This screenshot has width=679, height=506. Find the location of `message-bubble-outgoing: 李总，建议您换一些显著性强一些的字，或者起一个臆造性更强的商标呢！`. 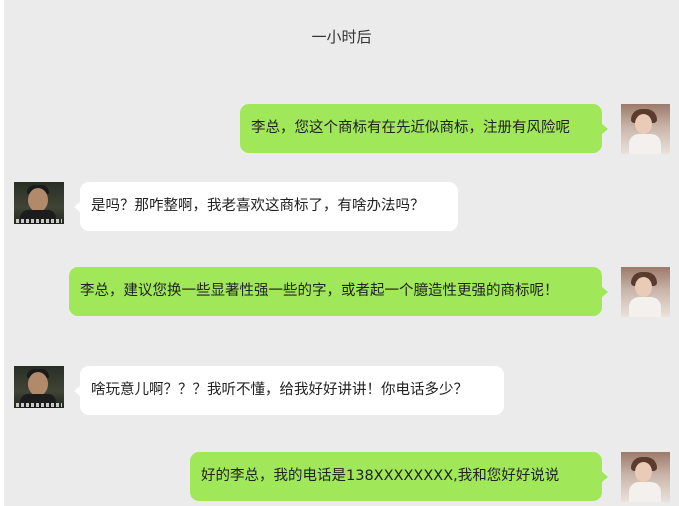

message-bubble-outgoing: 李总，建议您换一些显著性强一些的字，或者起一个臆造性更强的商标呢！ is located at coordinates (338, 291).